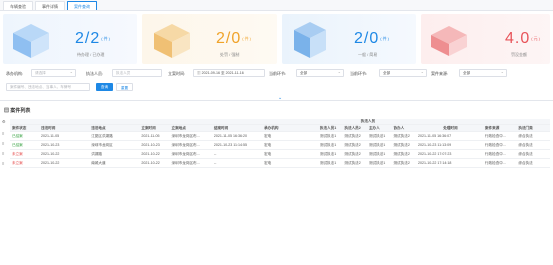 This screenshot has height=265, width=553. I want to click on stat-caption-fine: 罚没金额, so click(519, 54).